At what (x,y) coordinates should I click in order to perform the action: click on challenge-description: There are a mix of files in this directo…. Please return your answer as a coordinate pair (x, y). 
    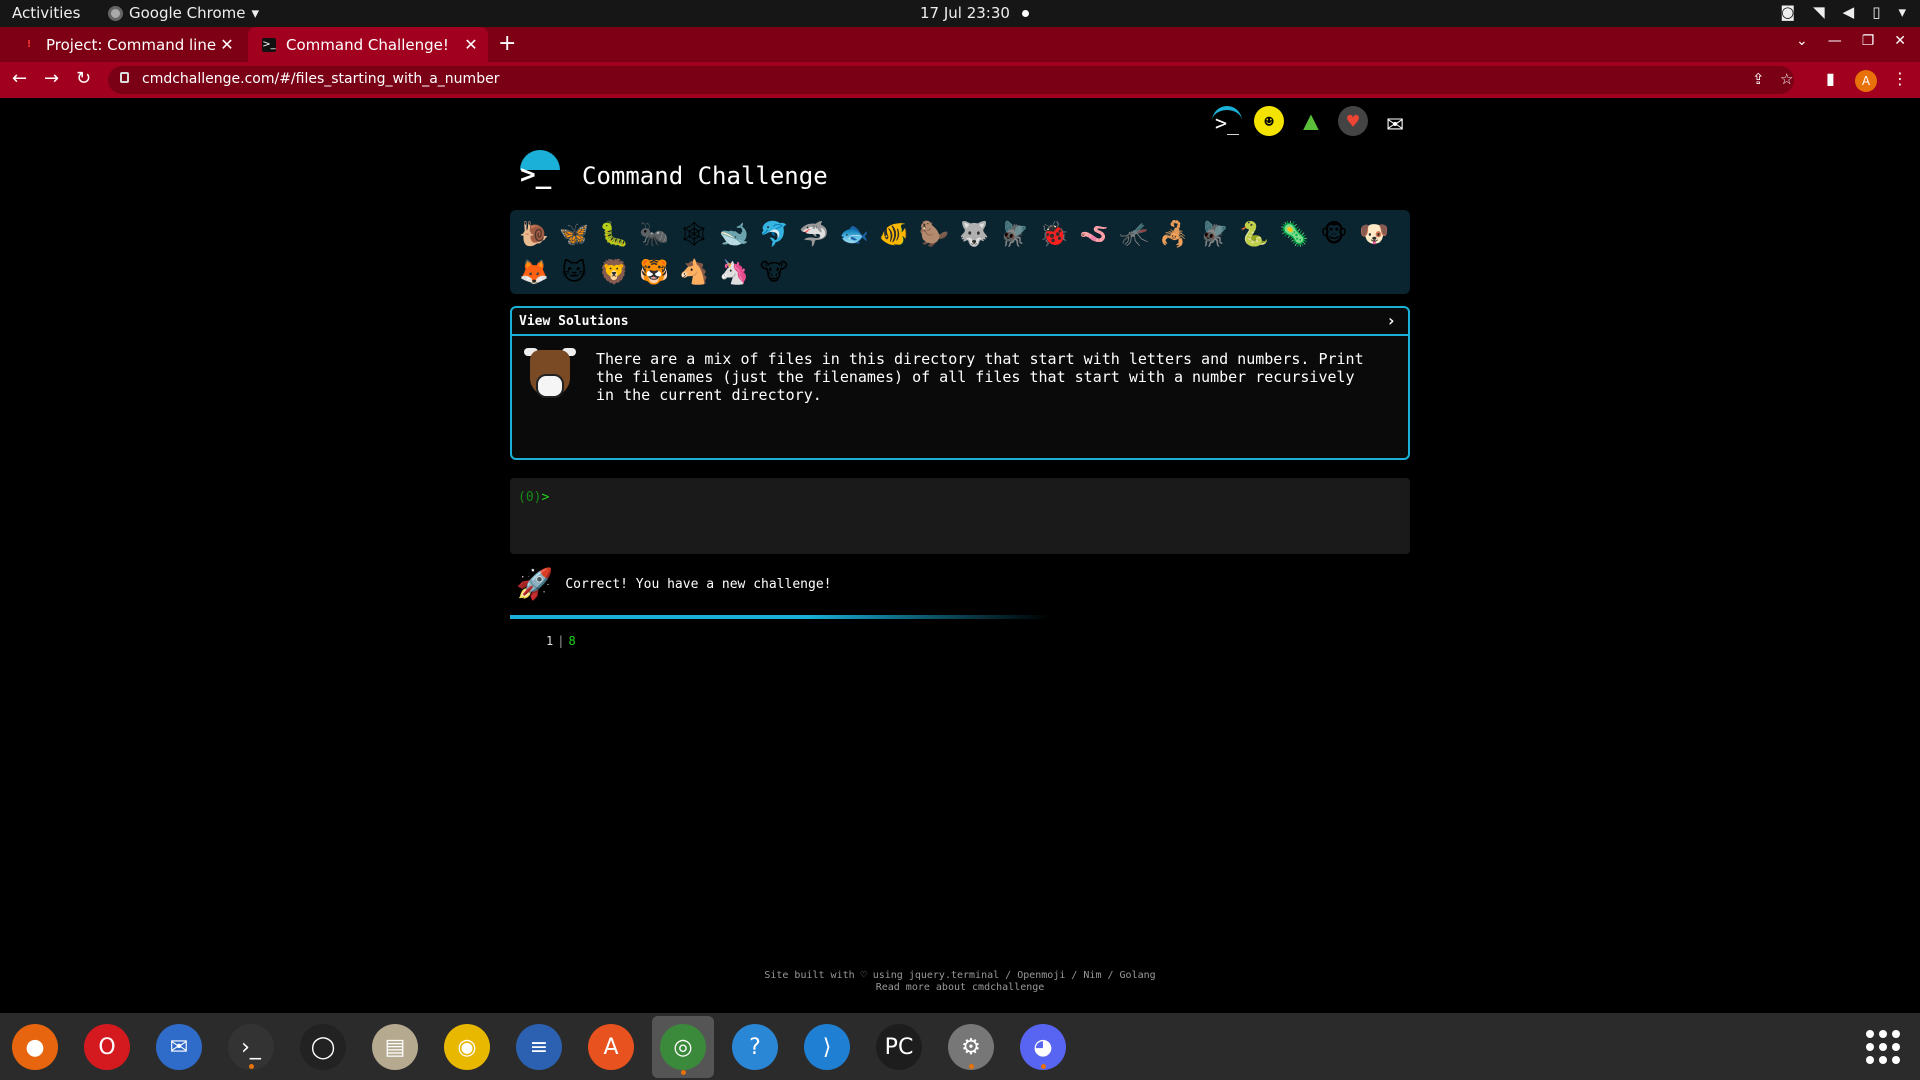
    Looking at the image, I should click on (980, 377).